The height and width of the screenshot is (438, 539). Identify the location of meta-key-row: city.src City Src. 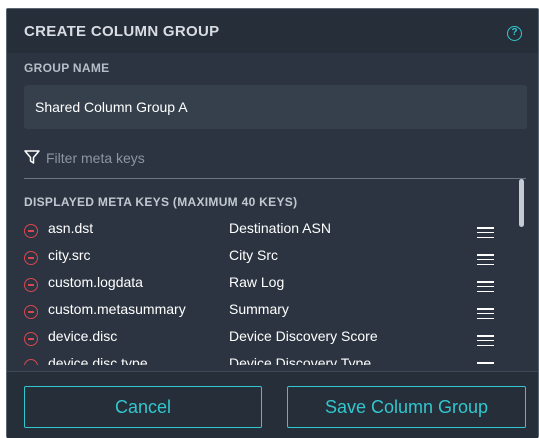
(269, 259).